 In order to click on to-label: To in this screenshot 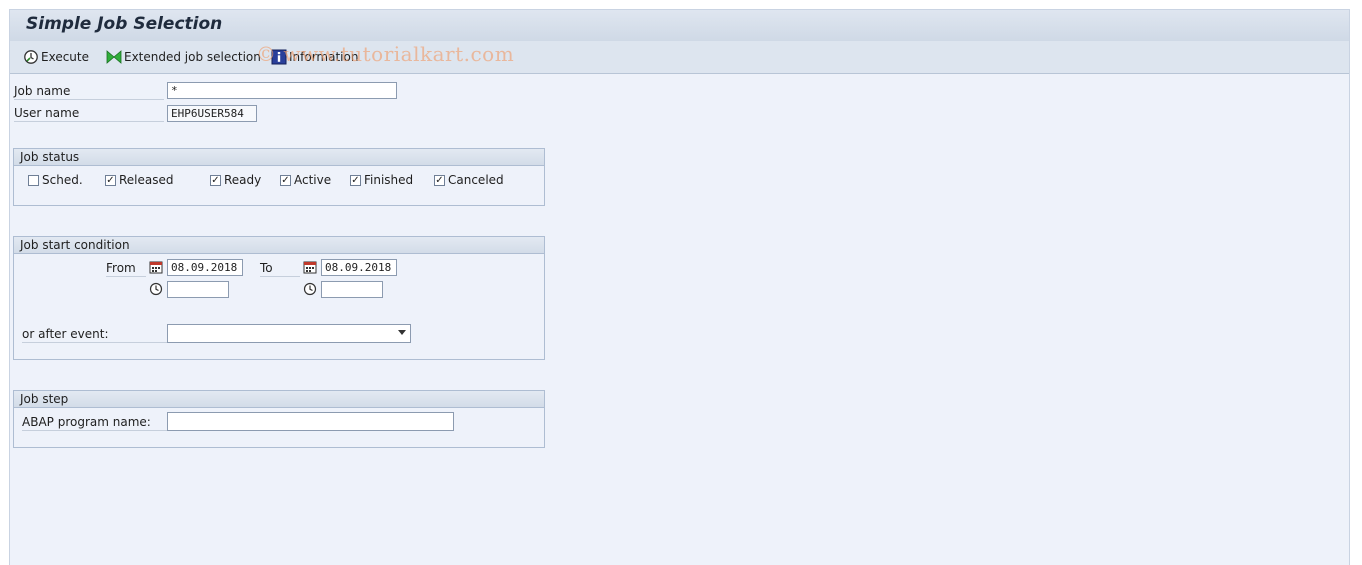, I will do `click(280, 269)`.